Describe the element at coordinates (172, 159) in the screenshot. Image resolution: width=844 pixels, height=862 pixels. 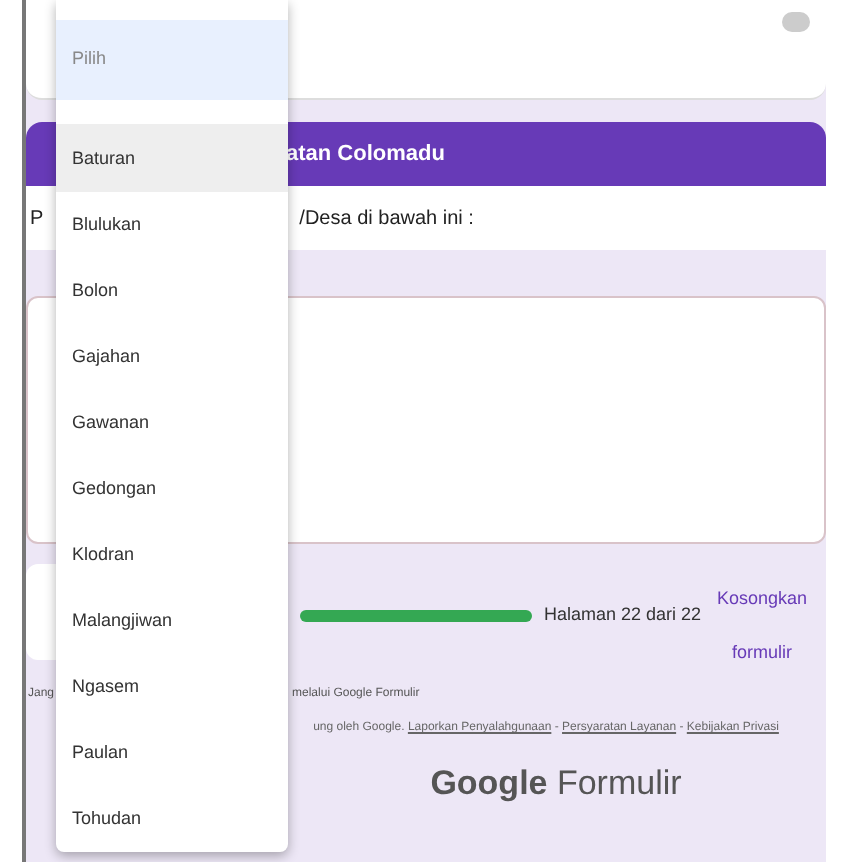
I see `dropdown-option: Baturan` at that location.